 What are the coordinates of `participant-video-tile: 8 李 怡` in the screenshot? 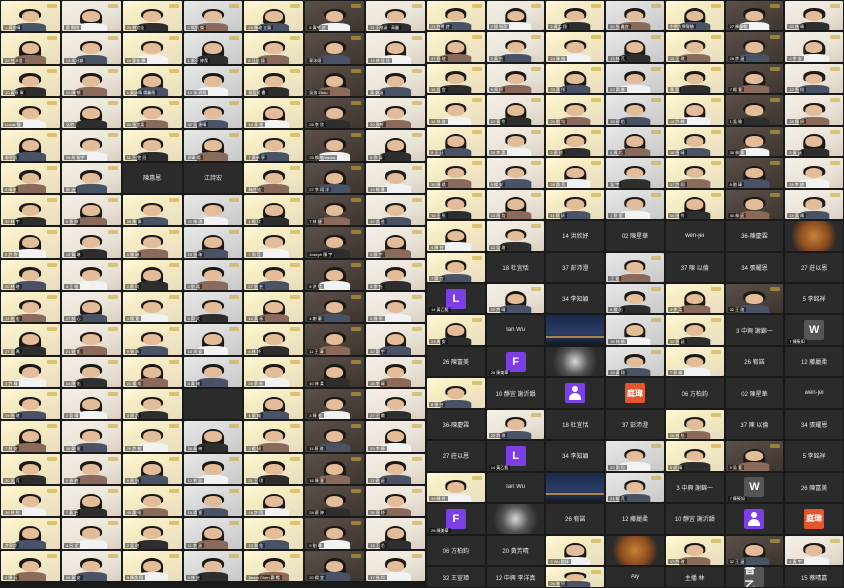 It's located at (395, 274).